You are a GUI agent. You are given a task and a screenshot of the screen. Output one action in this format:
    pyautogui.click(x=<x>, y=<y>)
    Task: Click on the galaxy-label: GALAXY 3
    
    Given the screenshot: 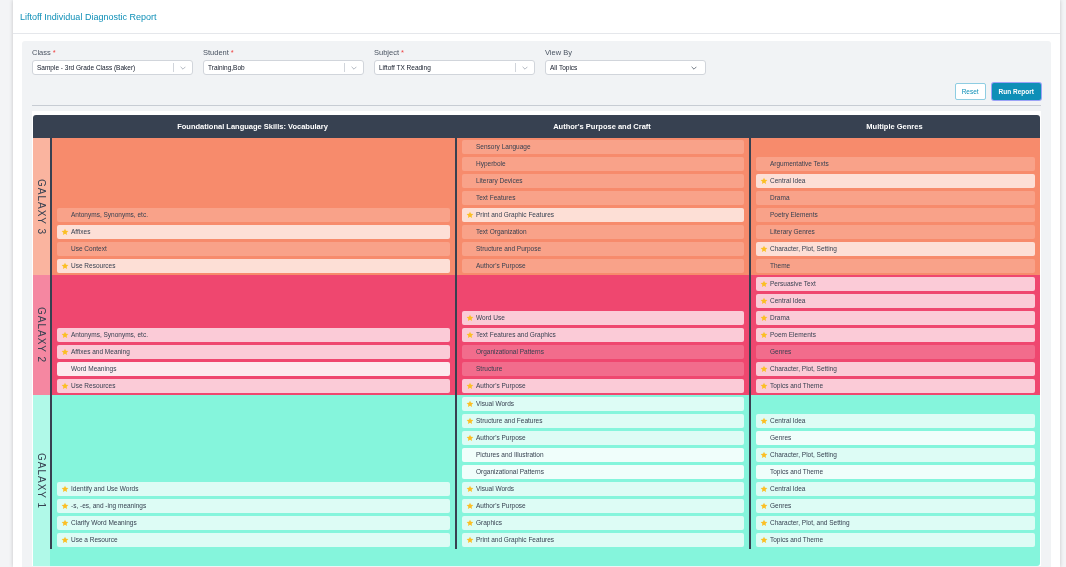 What is the action you would take?
    pyautogui.click(x=41, y=207)
    